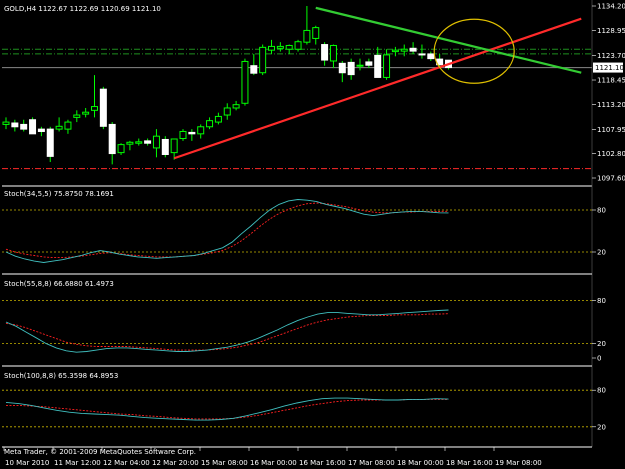 The width and height of the screenshot is (625, 469). I want to click on price-tick-label: 1118.45, so click(611, 81).